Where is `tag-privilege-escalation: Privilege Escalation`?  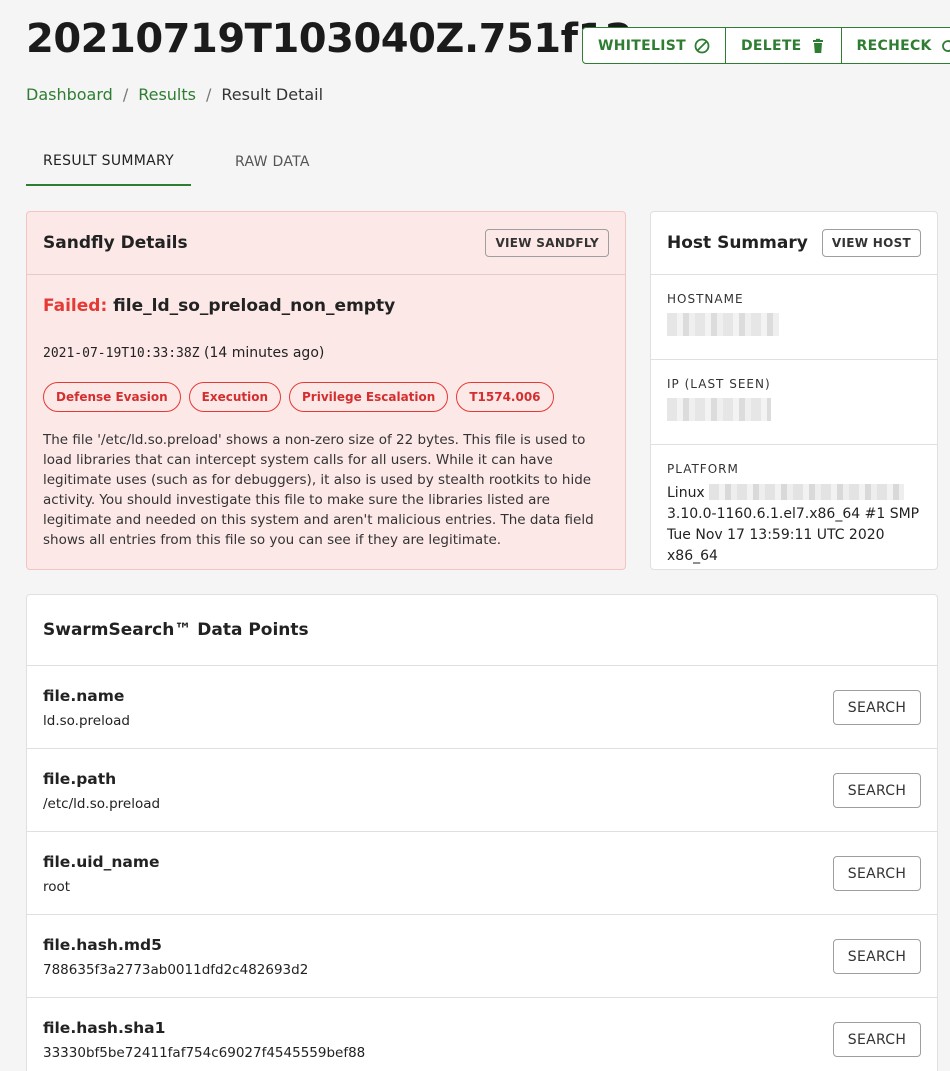 tag-privilege-escalation: Privilege Escalation is located at coordinates (369, 397).